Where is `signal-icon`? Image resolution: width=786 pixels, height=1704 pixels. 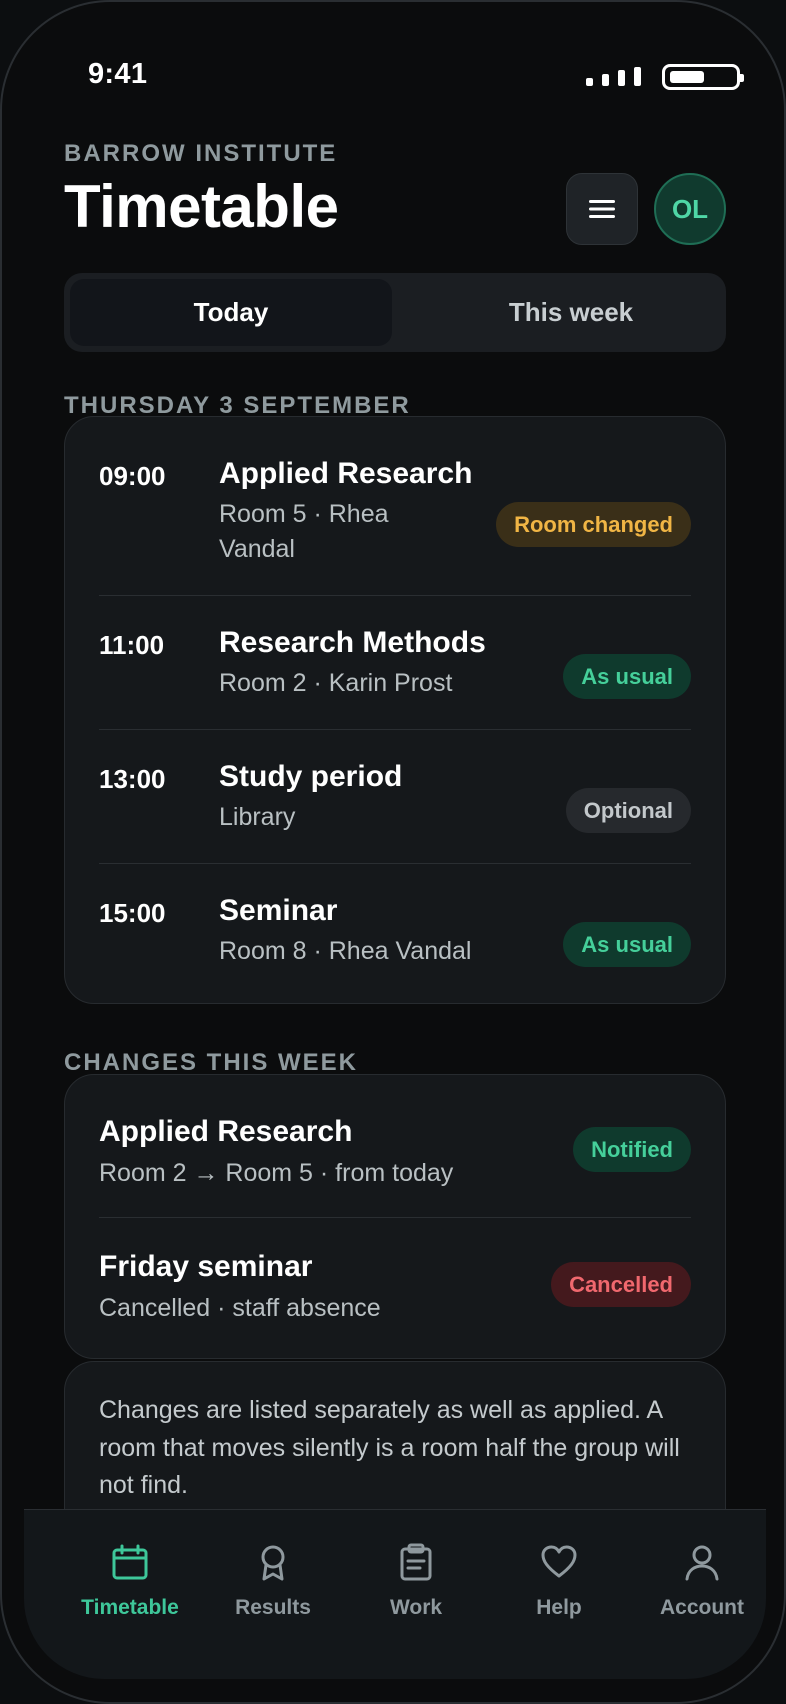 signal-icon is located at coordinates (615, 76).